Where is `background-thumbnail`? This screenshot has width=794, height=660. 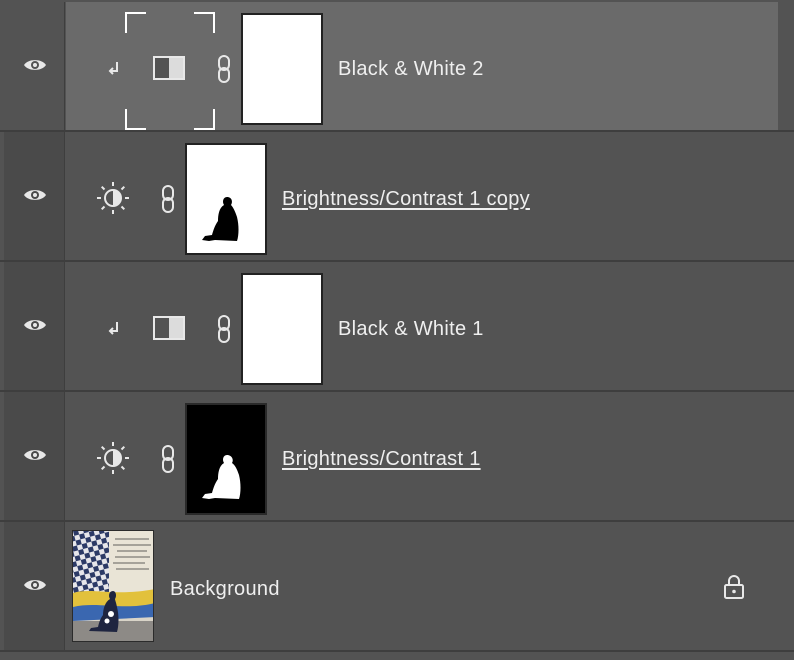
background-thumbnail is located at coordinates (113, 586).